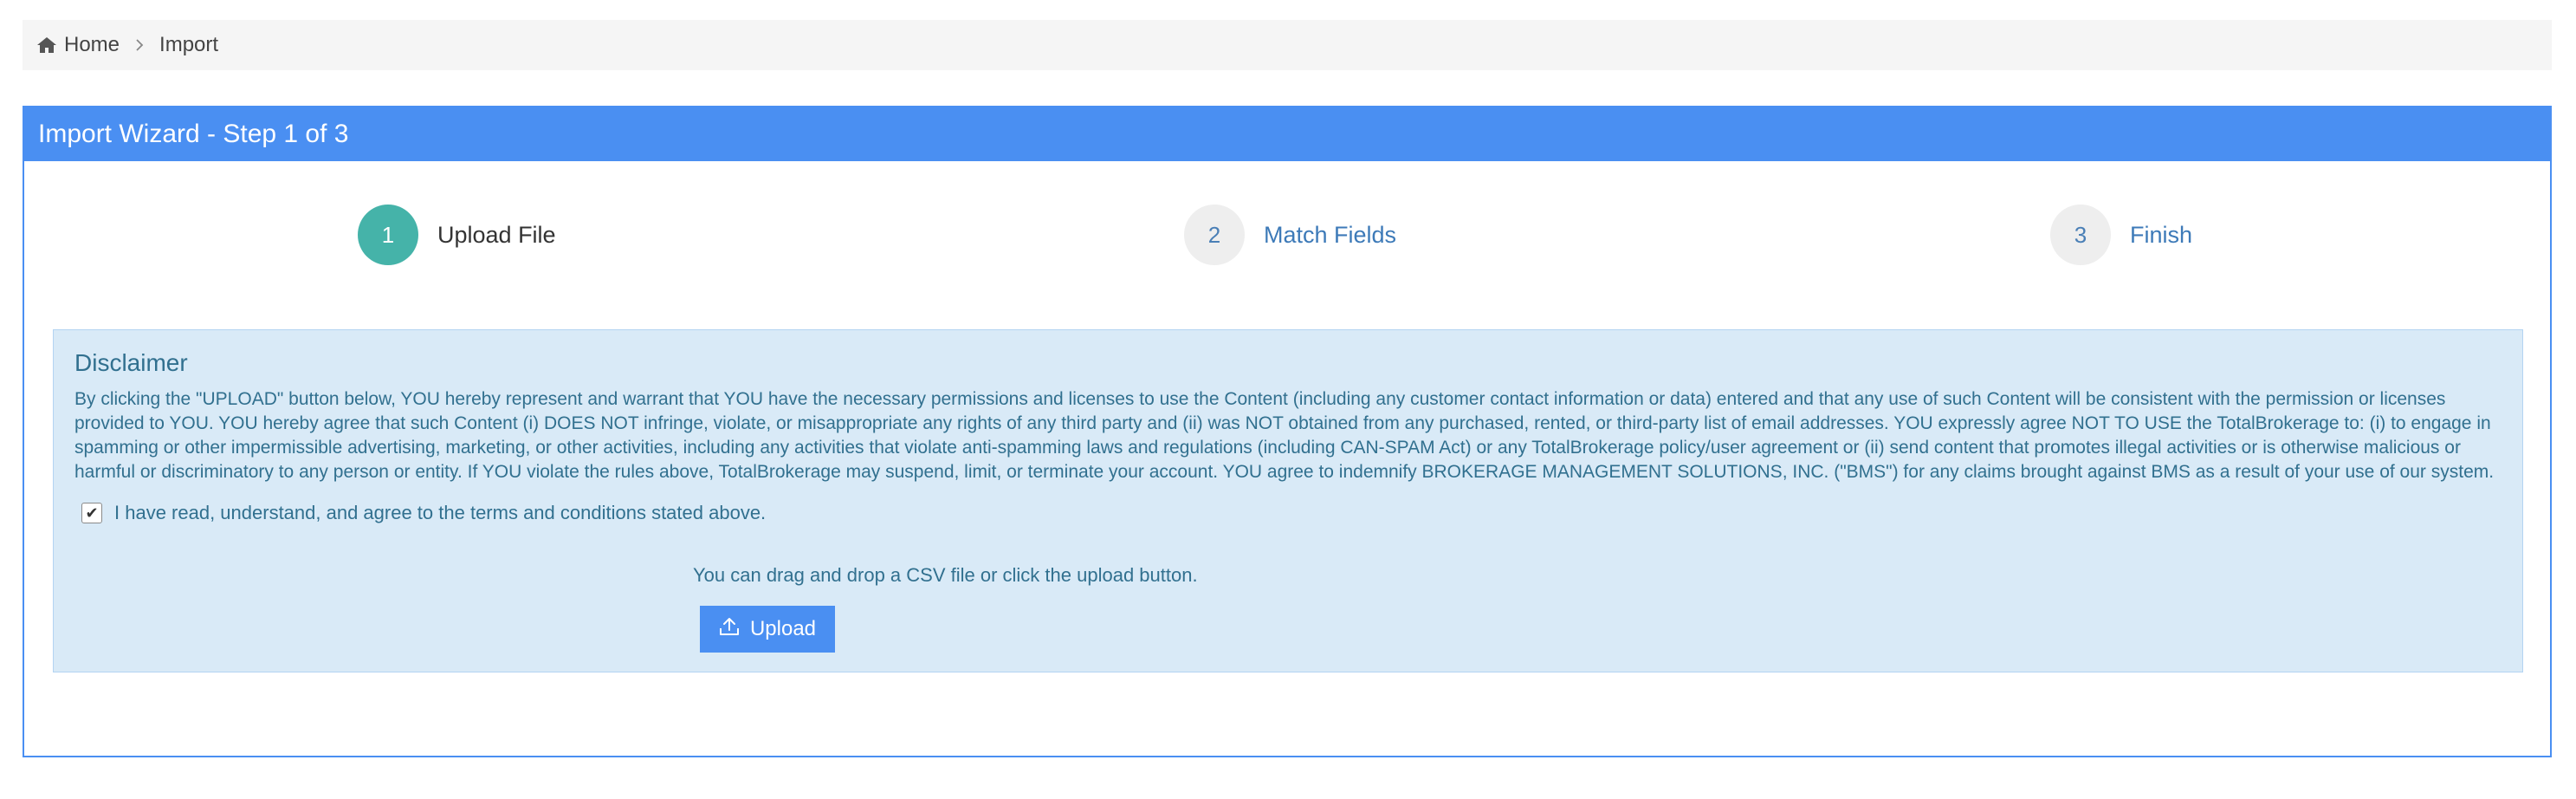  What do you see at coordinates (1330, 234) in the screenshot?
I see `step-label: Match Fields` at bounding box center [1330, 234].